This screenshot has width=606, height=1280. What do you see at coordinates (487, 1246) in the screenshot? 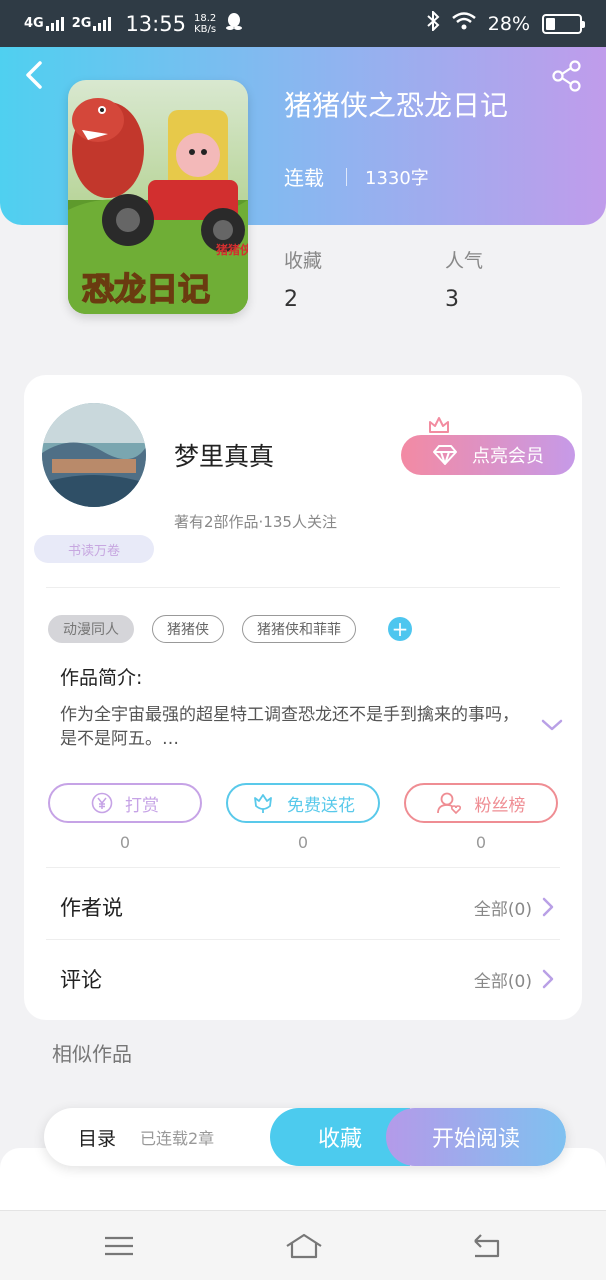
I see `back-nav-icon` at bounding box center [487, 1246].